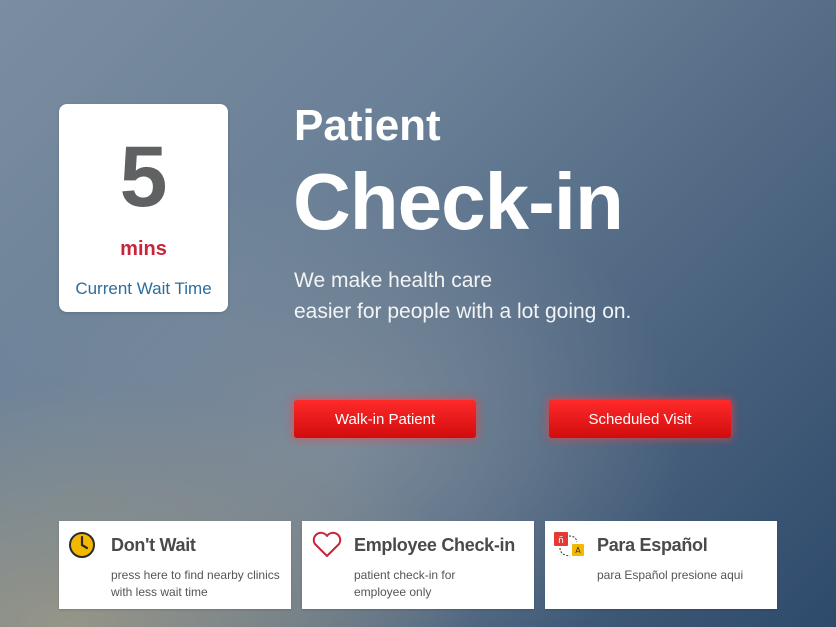 The height and width of the screenshot is (627, 836). Describe the element at coordinates (326, 545) in the screenshot. I see `heart-icon` at that location.